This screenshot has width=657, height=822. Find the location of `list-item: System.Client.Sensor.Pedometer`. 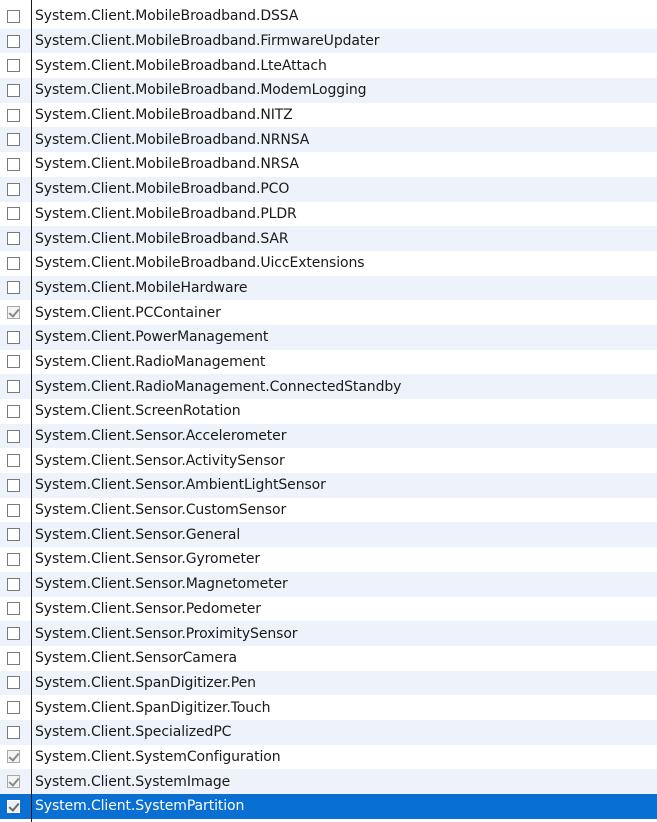

list-item: System.Client.Sensor.Pedometer is located at coordinates (328, 609).